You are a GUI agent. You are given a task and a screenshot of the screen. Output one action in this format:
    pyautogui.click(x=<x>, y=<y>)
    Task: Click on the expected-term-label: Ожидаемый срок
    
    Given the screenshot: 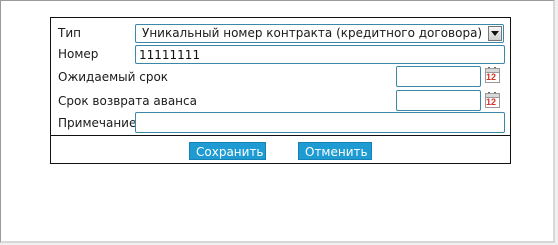 What is the action you would take?
    pyautogui.click(x=113, y=77)
    